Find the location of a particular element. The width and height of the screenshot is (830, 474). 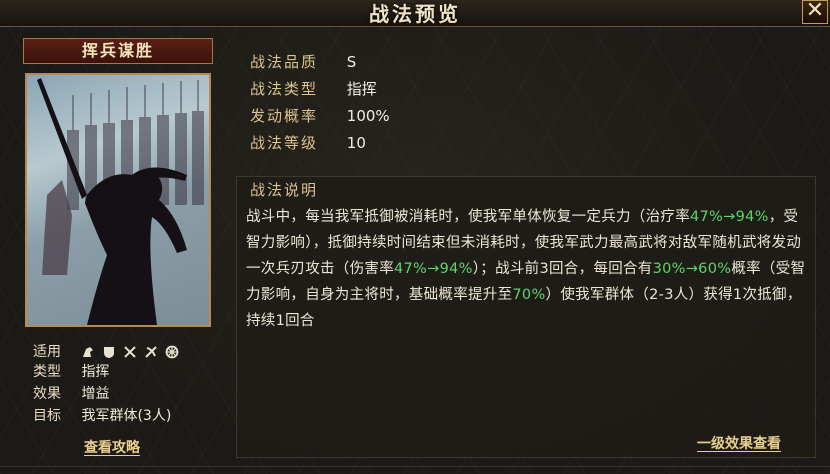

unit-type-icons is located at coordinates (130, 352).